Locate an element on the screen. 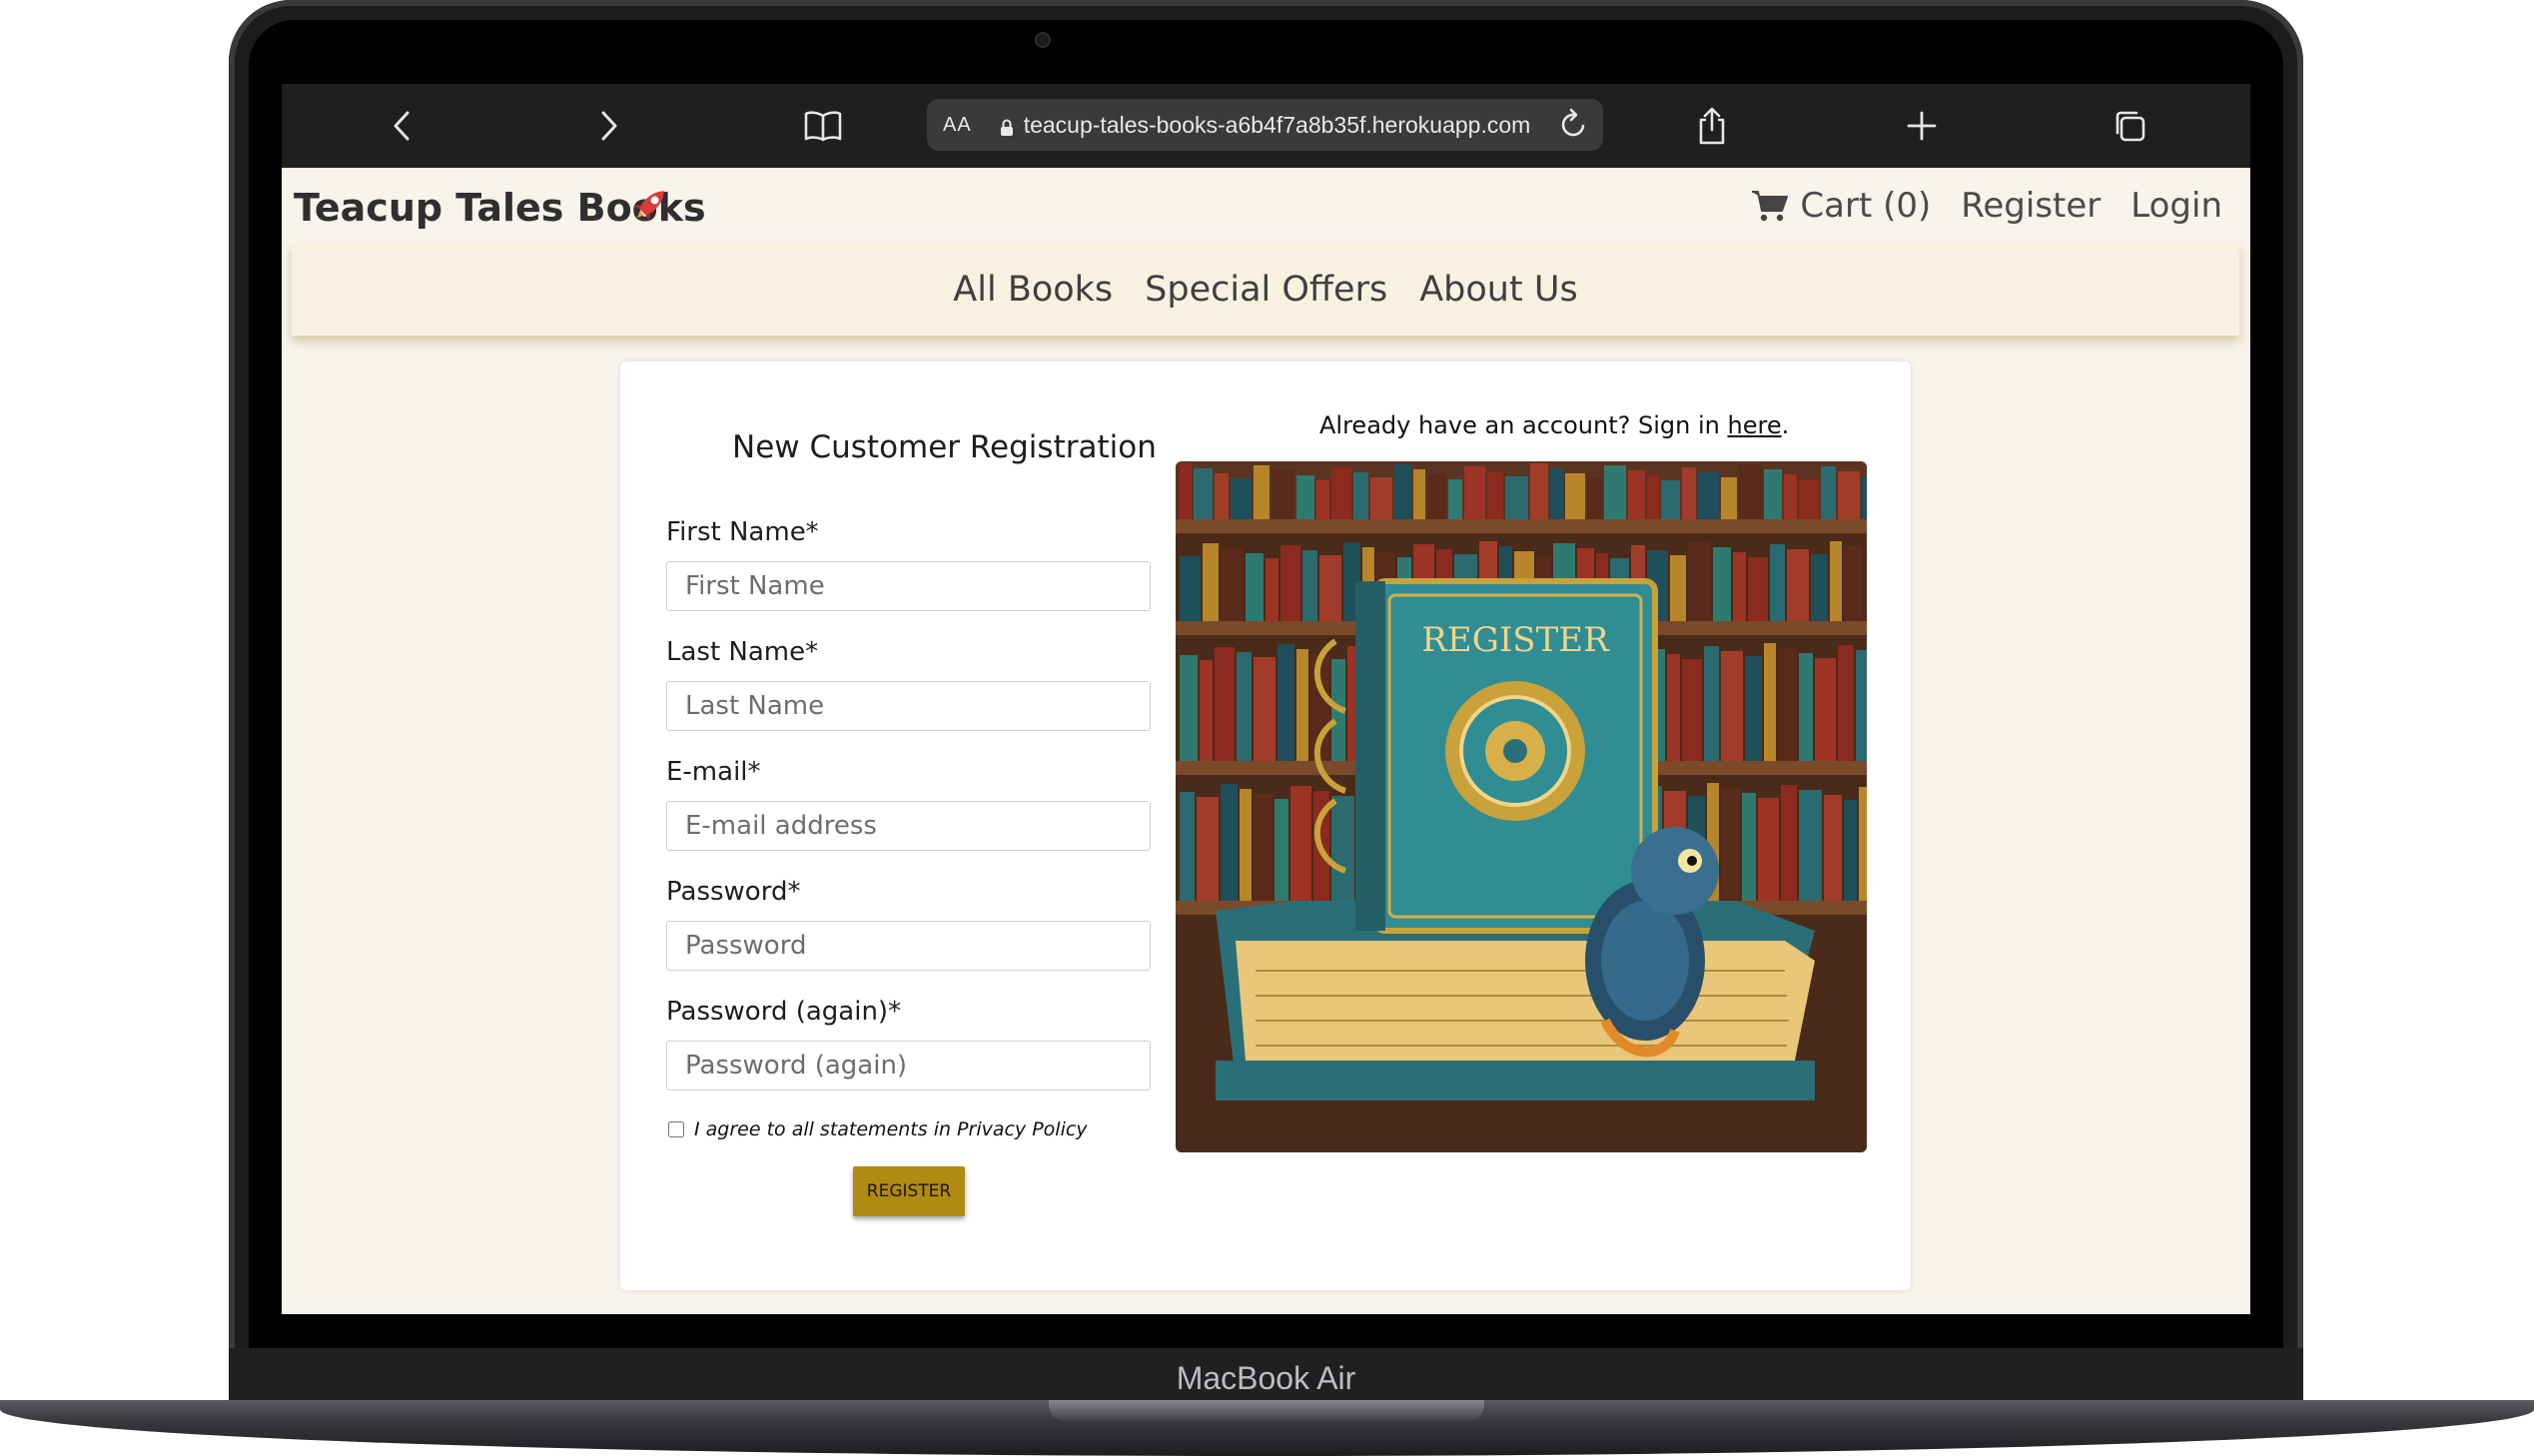 The height and width of the screenshot is (1456, 2534). nav-about-us: About Us is located at coordinates (1498, 290).